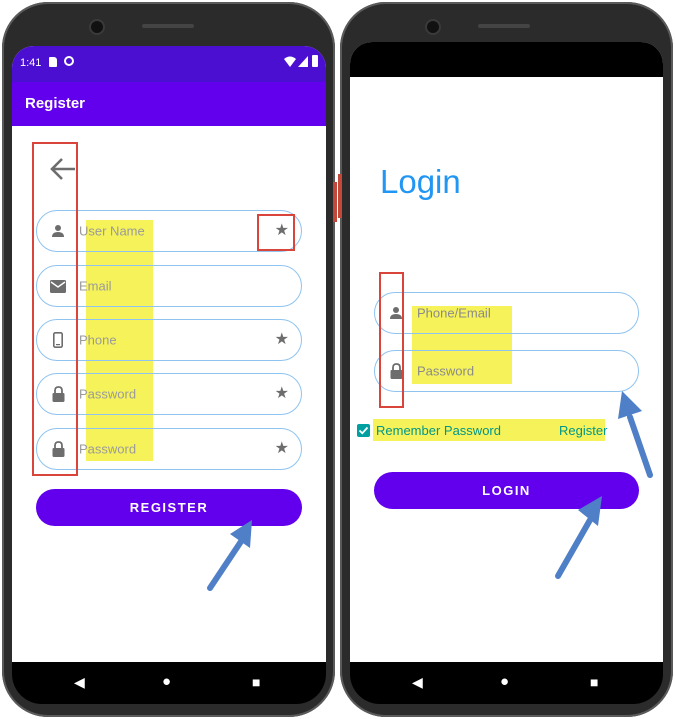 The width and height of the screenshot is (675, 719). Describe the element at coordinates (95, 286) in the screenshot. I see `email-placeholder: Email` at that location.